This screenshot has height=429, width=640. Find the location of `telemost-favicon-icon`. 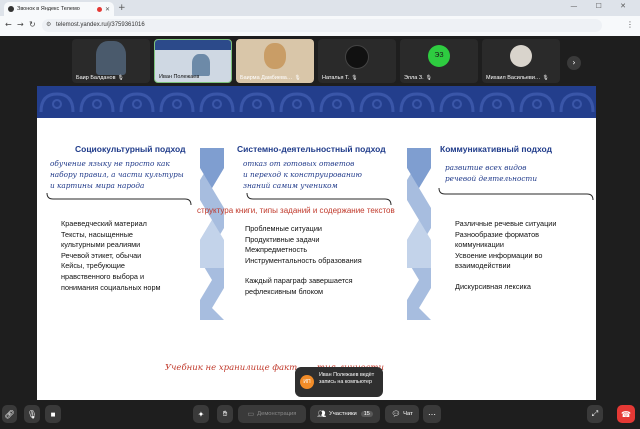

telemost-favicon-icon is located at coordinates (11, 9).